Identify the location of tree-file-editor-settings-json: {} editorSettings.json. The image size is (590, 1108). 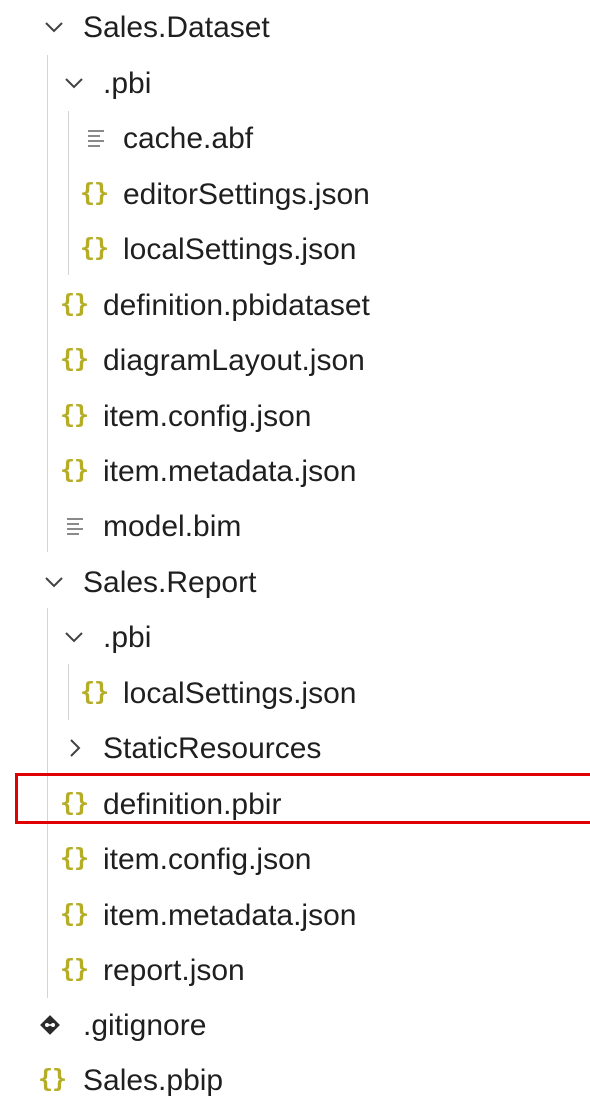
(295, 194).